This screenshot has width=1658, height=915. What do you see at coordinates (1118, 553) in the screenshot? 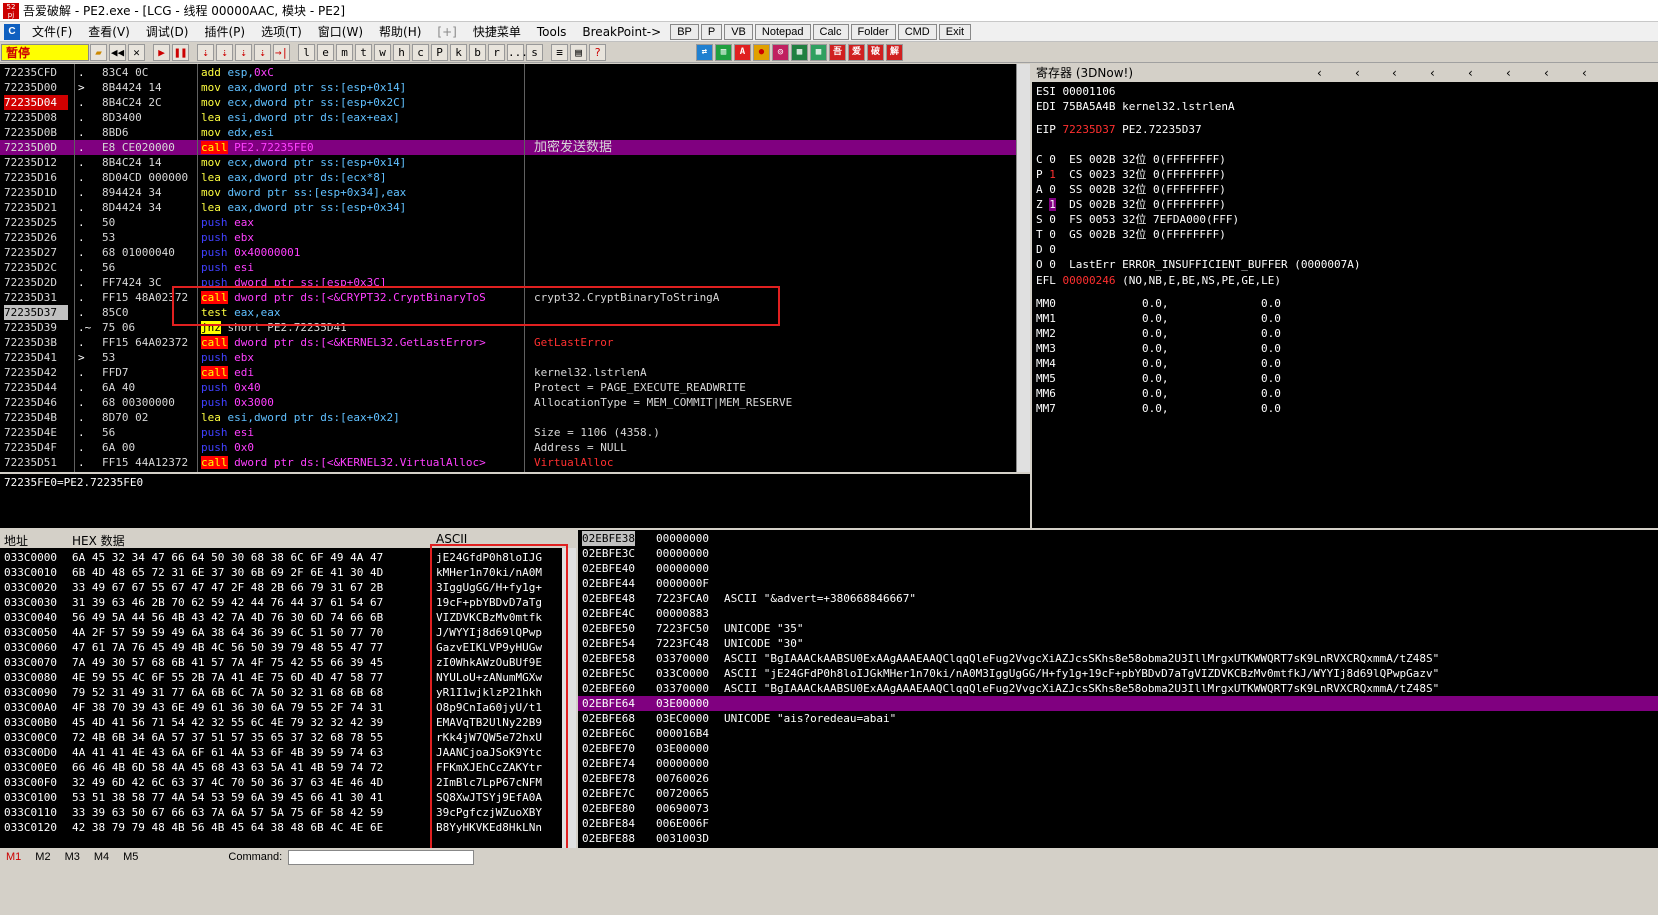
I see `stack-row: 02EBFE3C 00000000` at bounding box center [1118, 553].